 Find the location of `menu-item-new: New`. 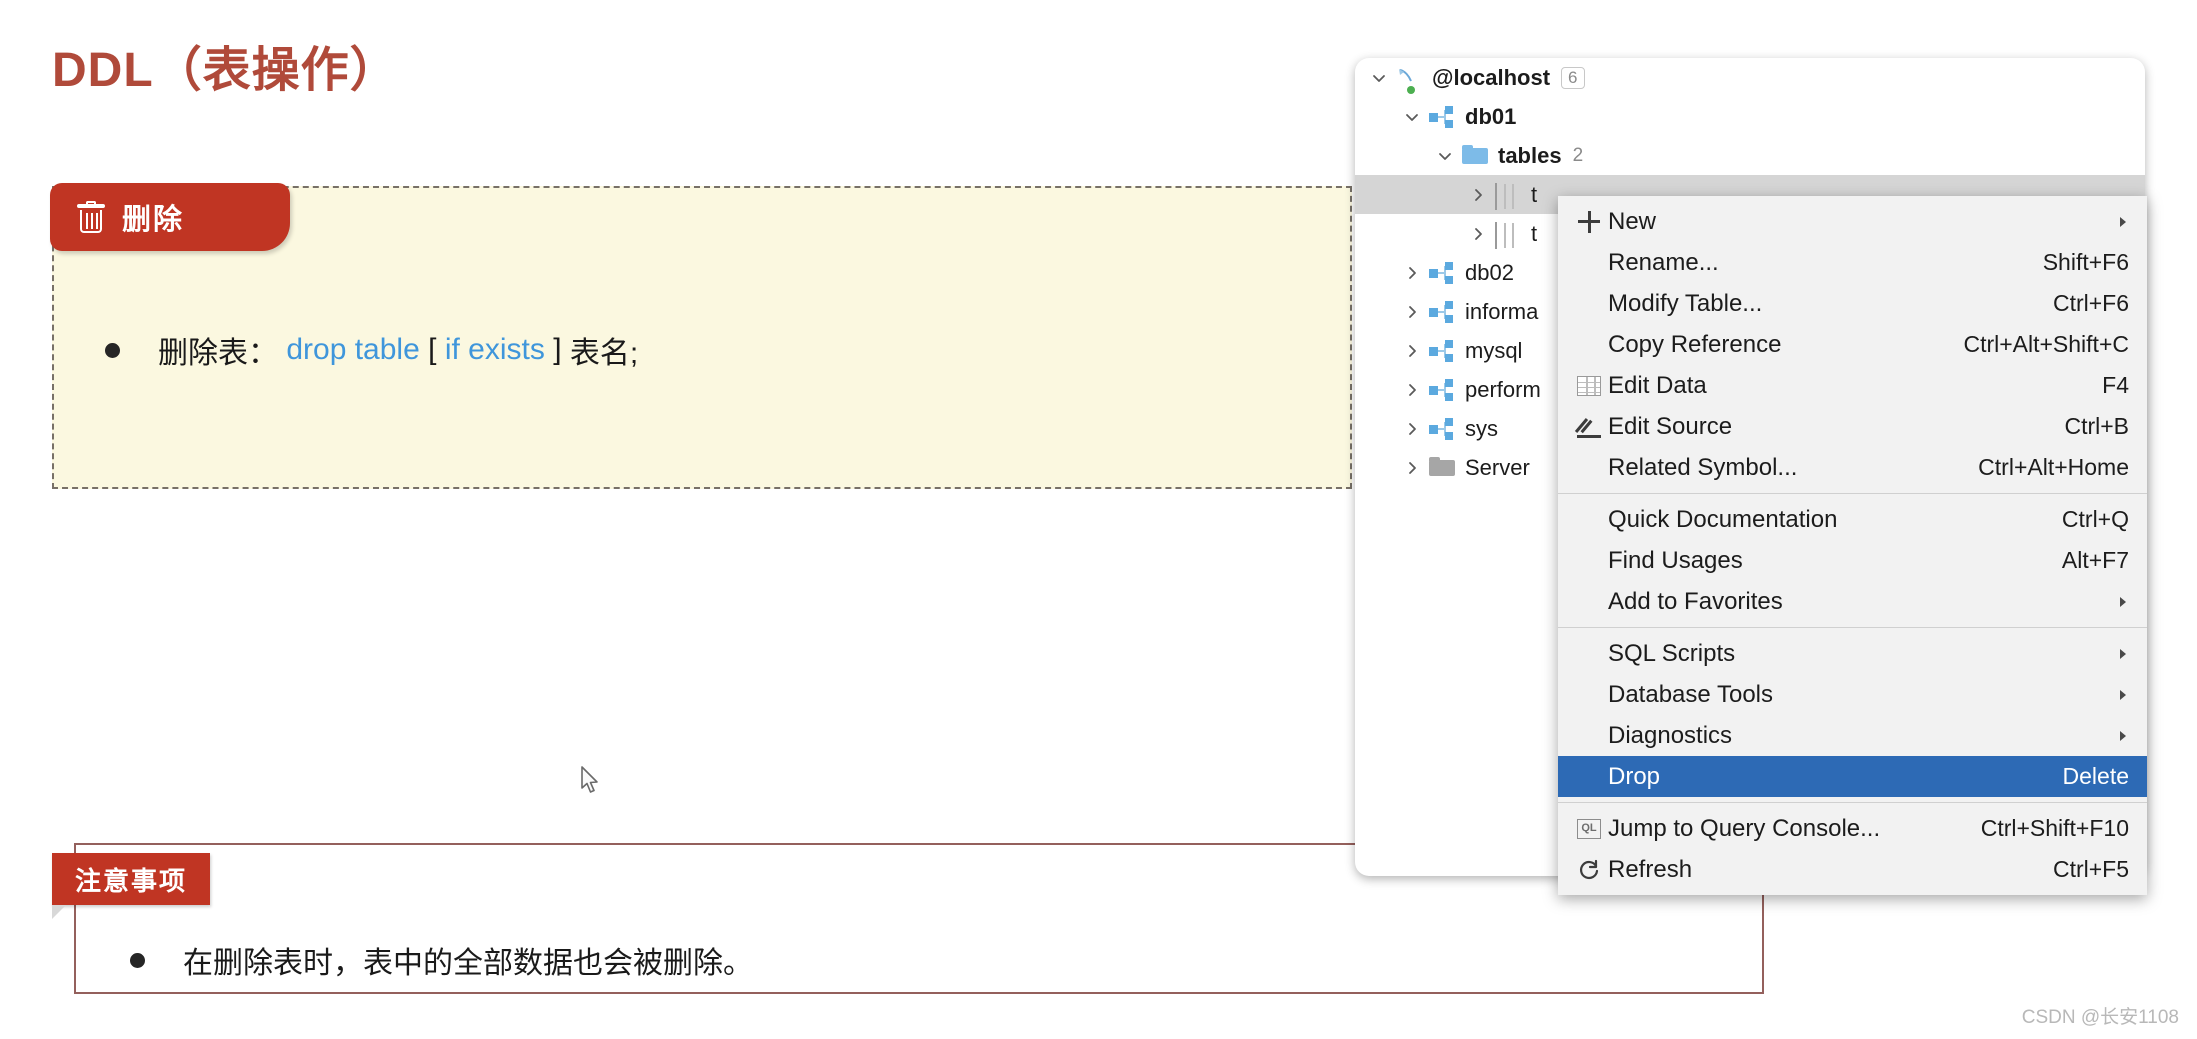

menu-item-new: New is located at coordinates (1852, 221).